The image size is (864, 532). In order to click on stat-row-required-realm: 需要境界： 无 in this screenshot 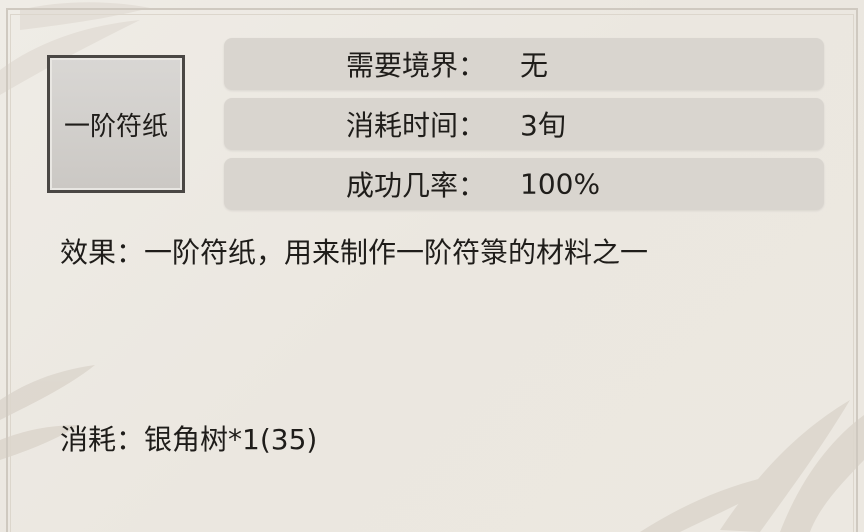, I will do `click(524, 64)`.